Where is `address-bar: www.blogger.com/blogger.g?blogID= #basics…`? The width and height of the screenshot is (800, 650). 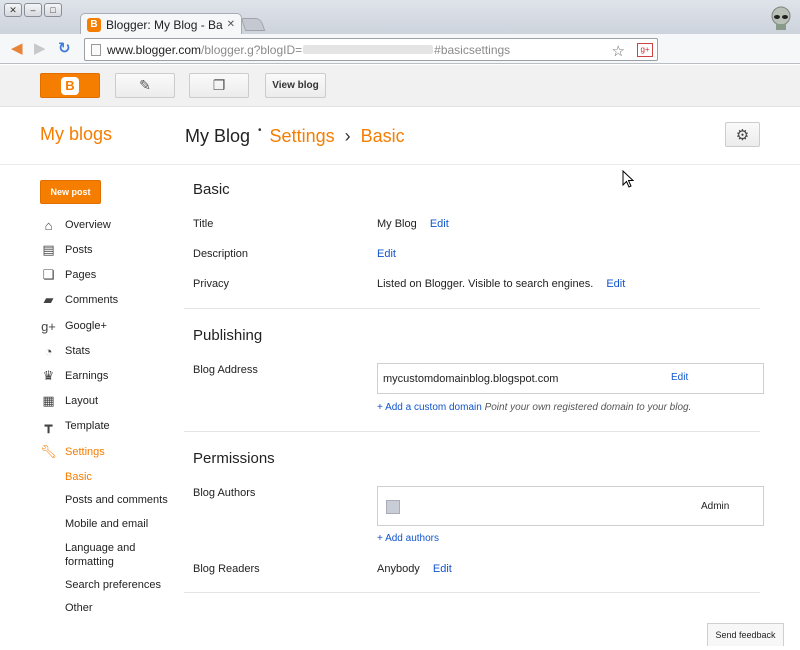 address-bar: www.blogger.com/blogger.g?blogID= #basics… is located at coordinates (371, 49).